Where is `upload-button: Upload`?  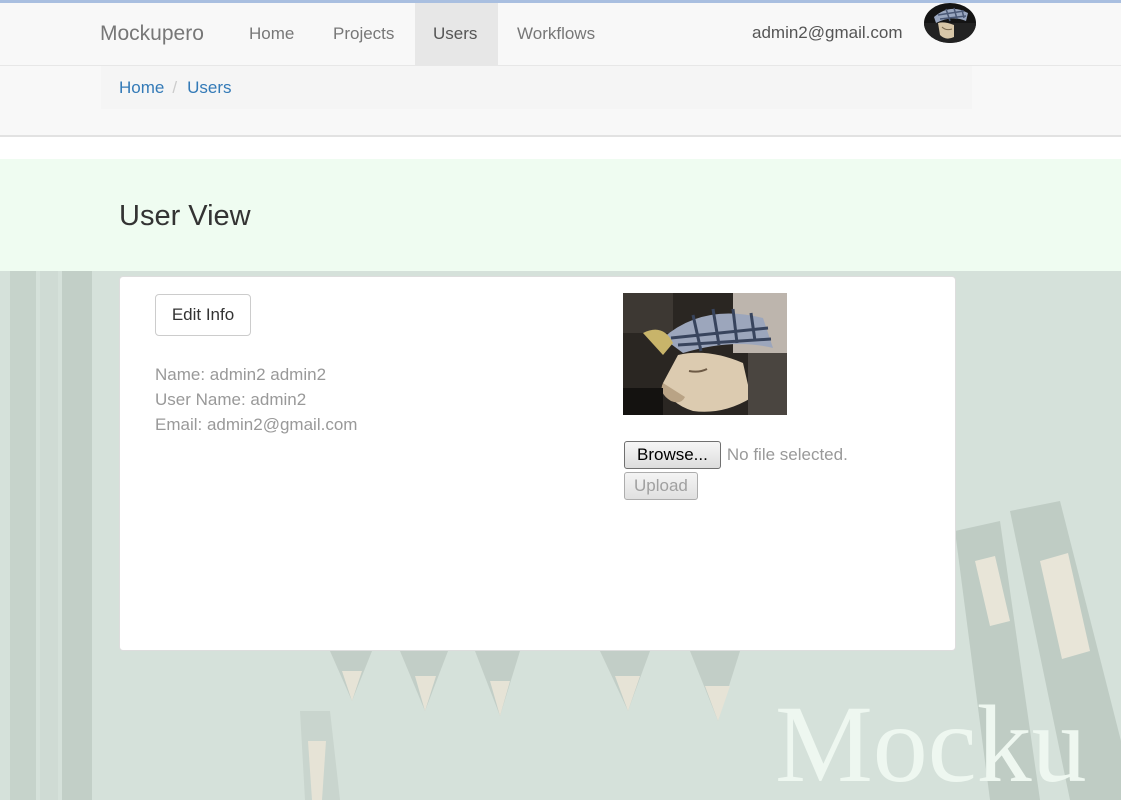 upload-button: Upload is located at coordinates (661, 486).